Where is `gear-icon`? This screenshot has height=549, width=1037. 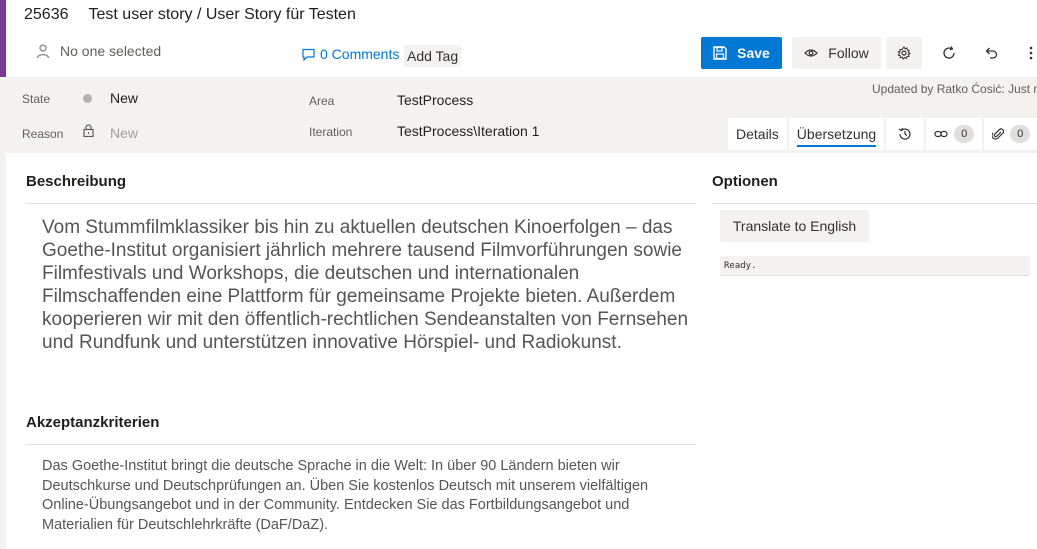
gear-icon is located at coordinates (904, 53).